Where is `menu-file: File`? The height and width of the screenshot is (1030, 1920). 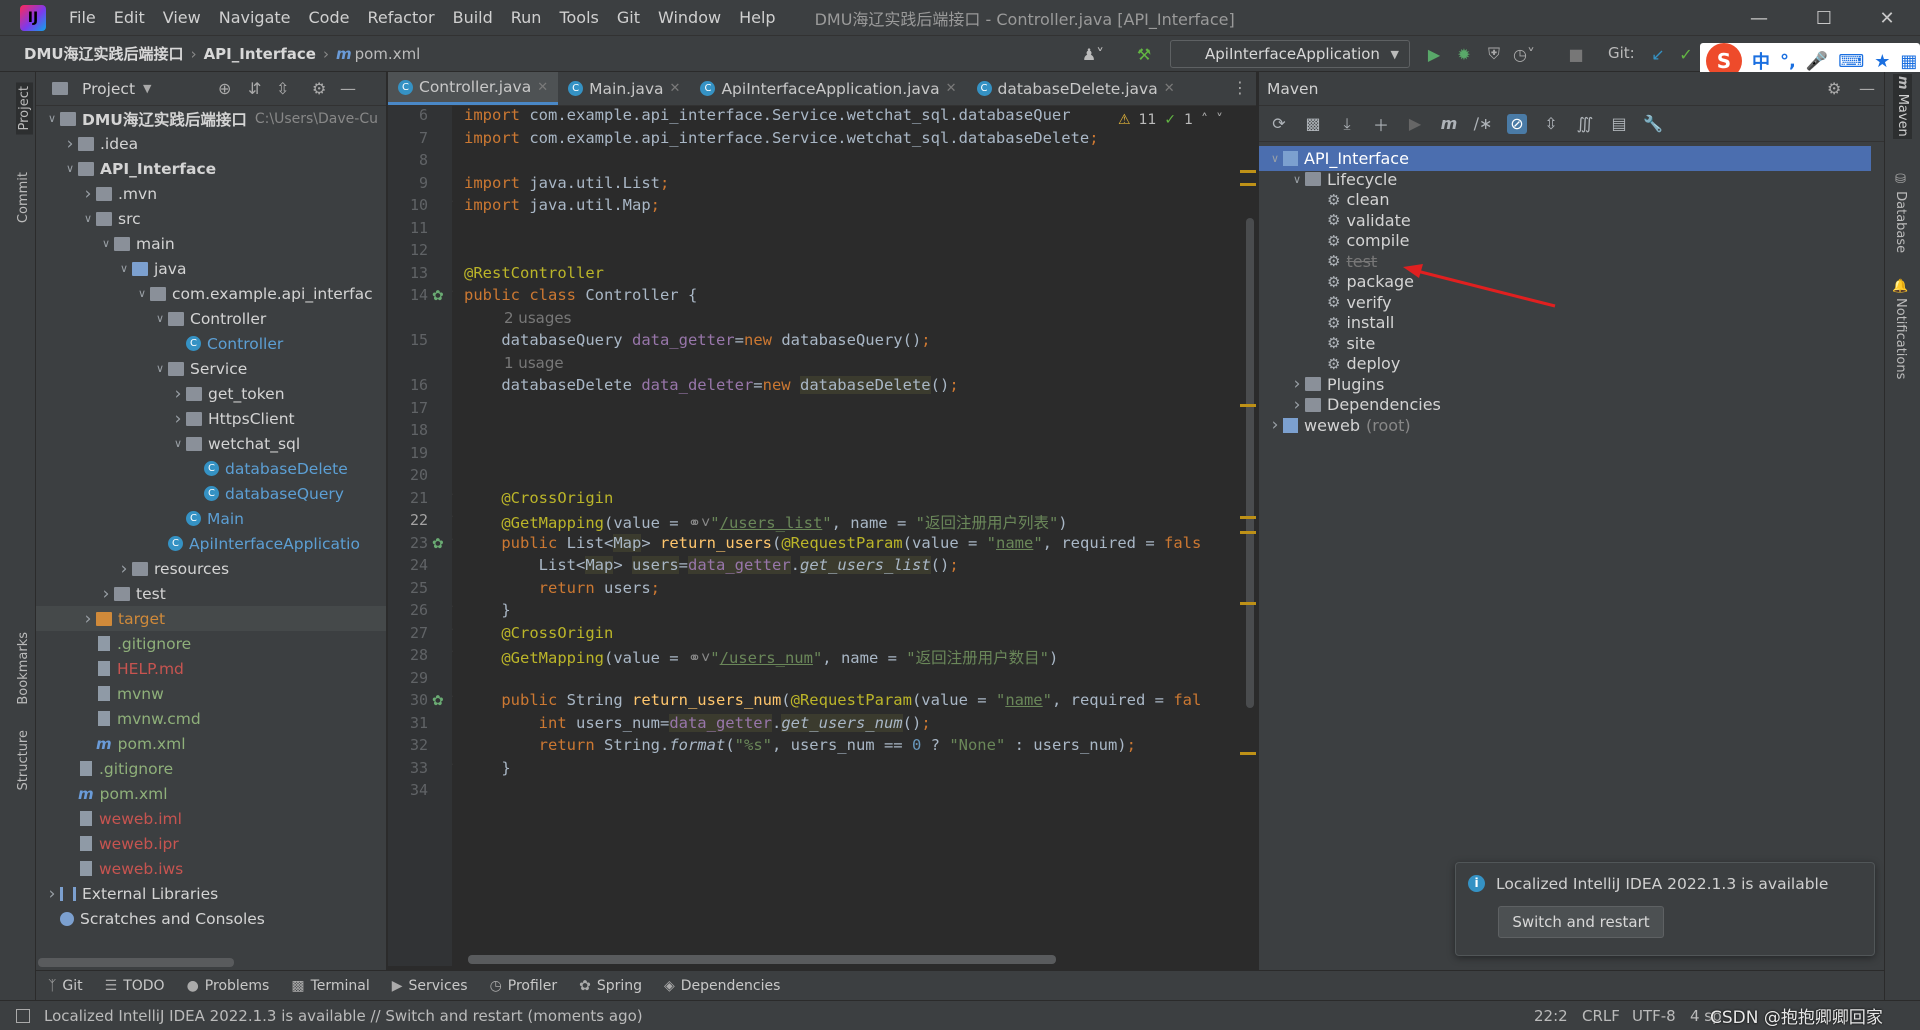
menu-file: File is located at coordinates (82, 18).